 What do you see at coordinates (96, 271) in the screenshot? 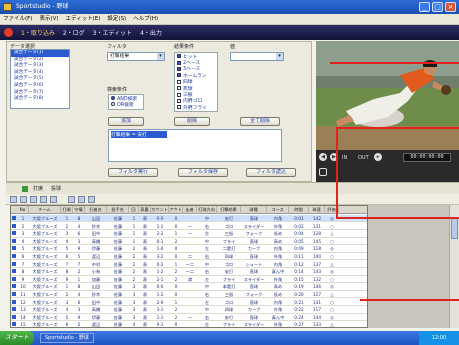
I see `table-cell: 小林` at bounding box center [96, 271].